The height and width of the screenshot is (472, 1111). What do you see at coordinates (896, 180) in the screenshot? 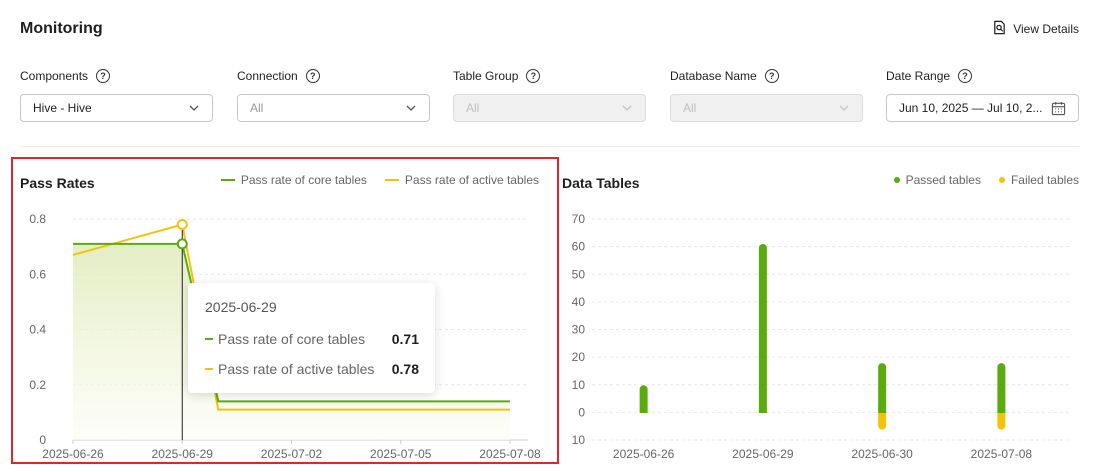
I see `legend-dot-green` at bounding box center [896, 180].